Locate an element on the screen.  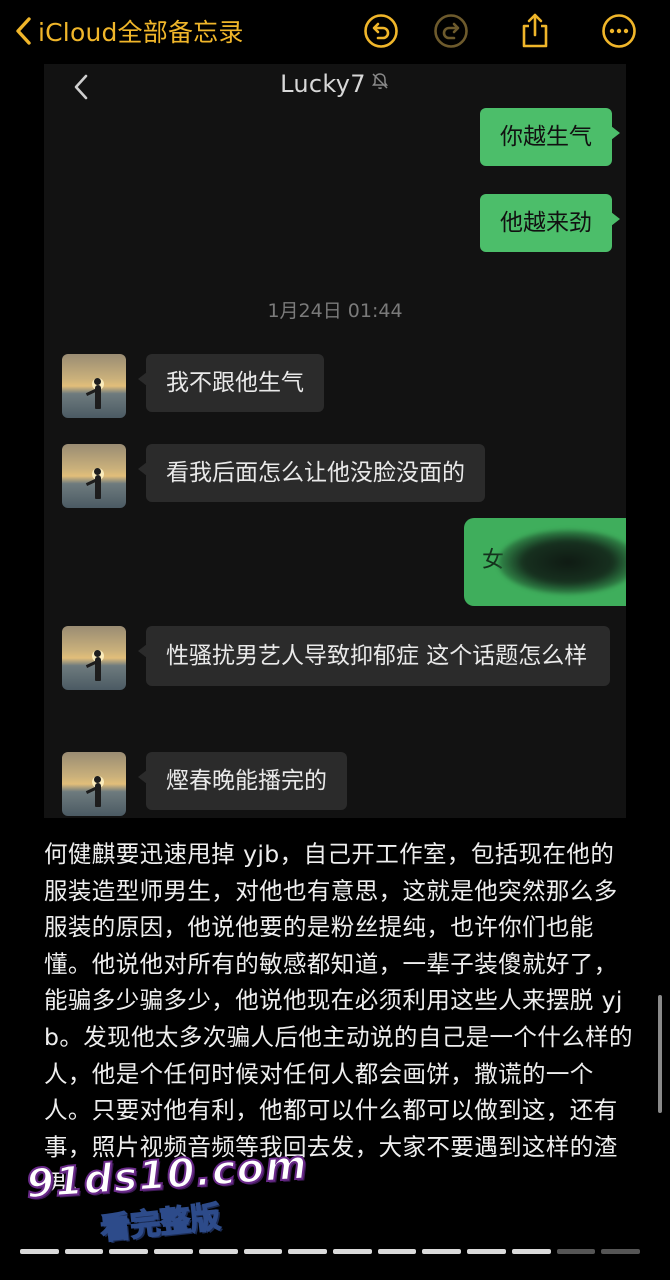
chat-title: Lucky7 is located at coordinates (335, 84).